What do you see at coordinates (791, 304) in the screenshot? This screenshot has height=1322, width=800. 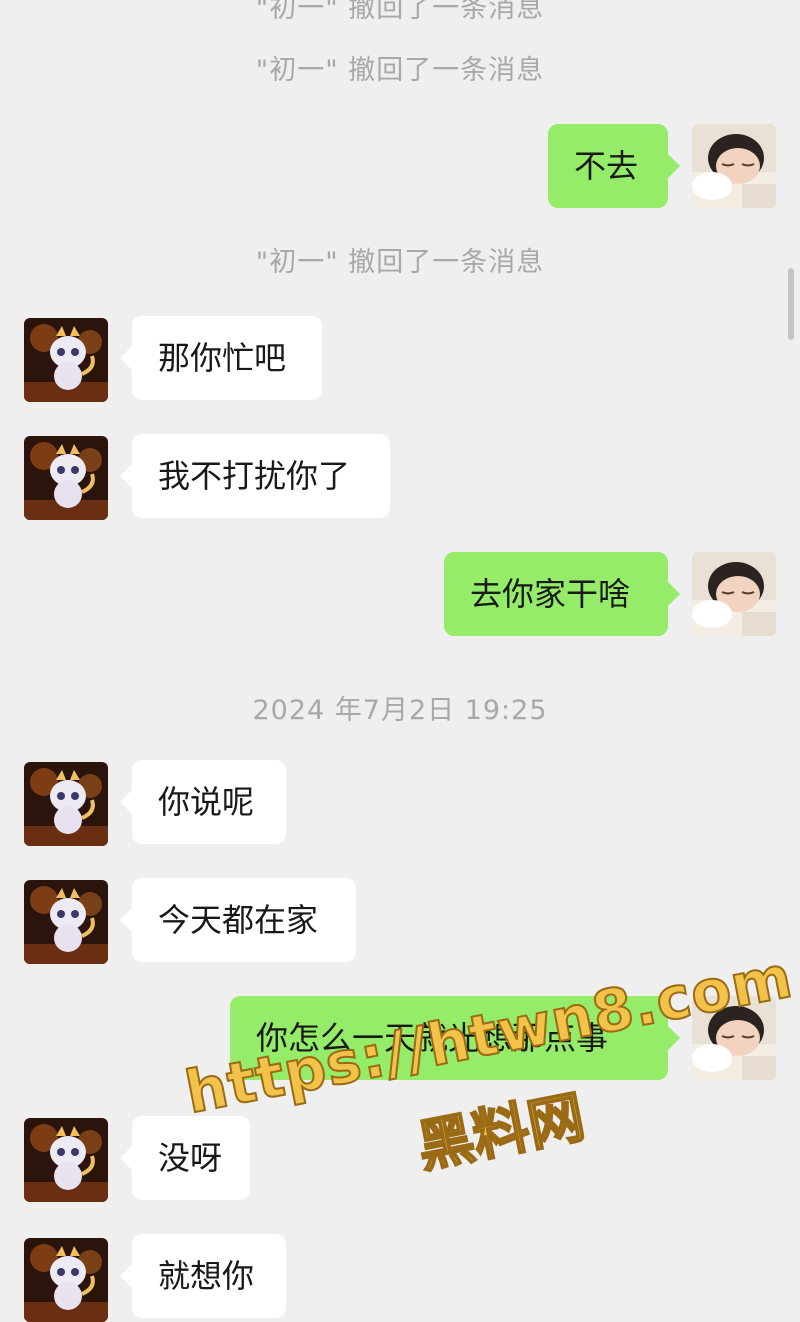 I see `scrollbar` at bounding box center [791, 304].